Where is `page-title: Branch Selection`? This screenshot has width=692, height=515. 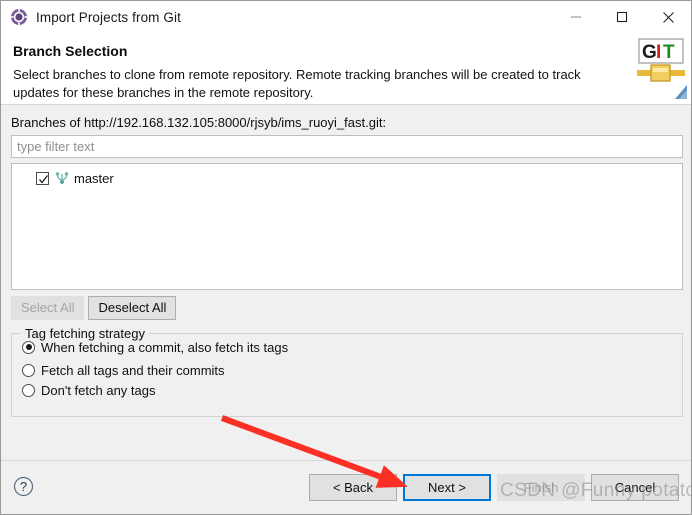 page-title: Branch Selection is located at coordinates (70, 51).